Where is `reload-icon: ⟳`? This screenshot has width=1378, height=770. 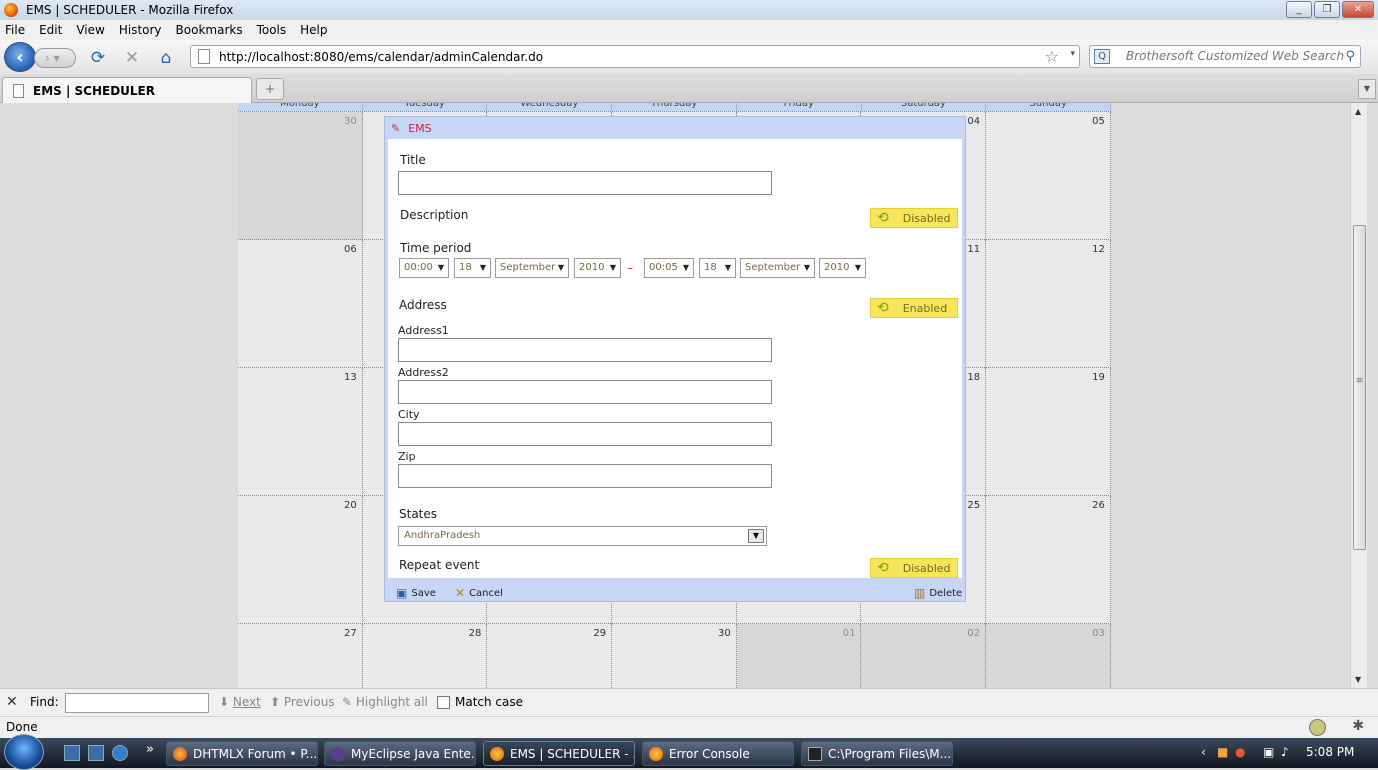
reload-icon: ⟳ is located at coordinates (98, 58).